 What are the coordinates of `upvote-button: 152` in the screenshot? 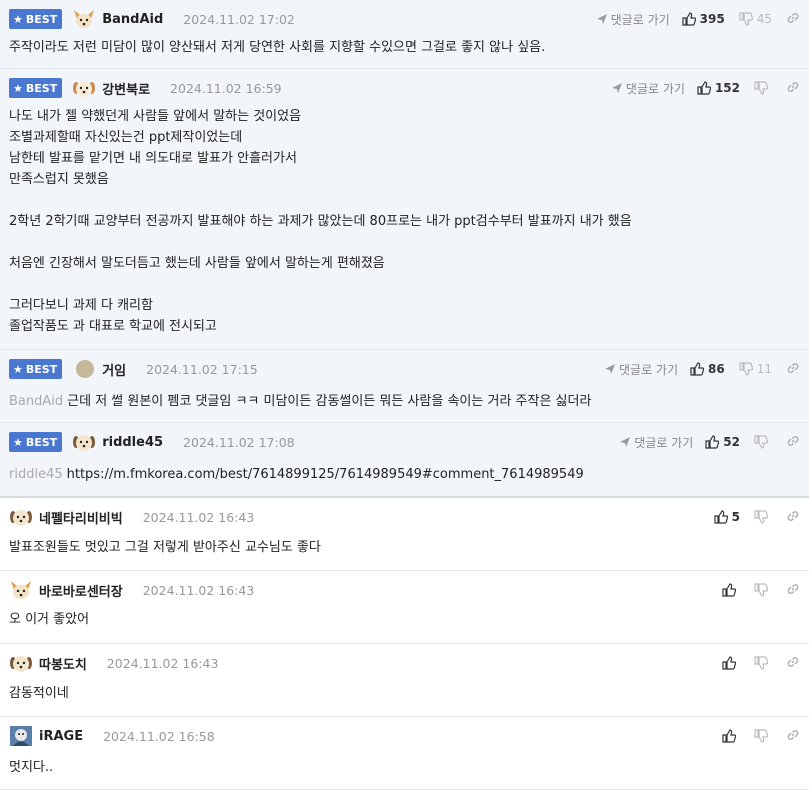 It's located at (718, 88).